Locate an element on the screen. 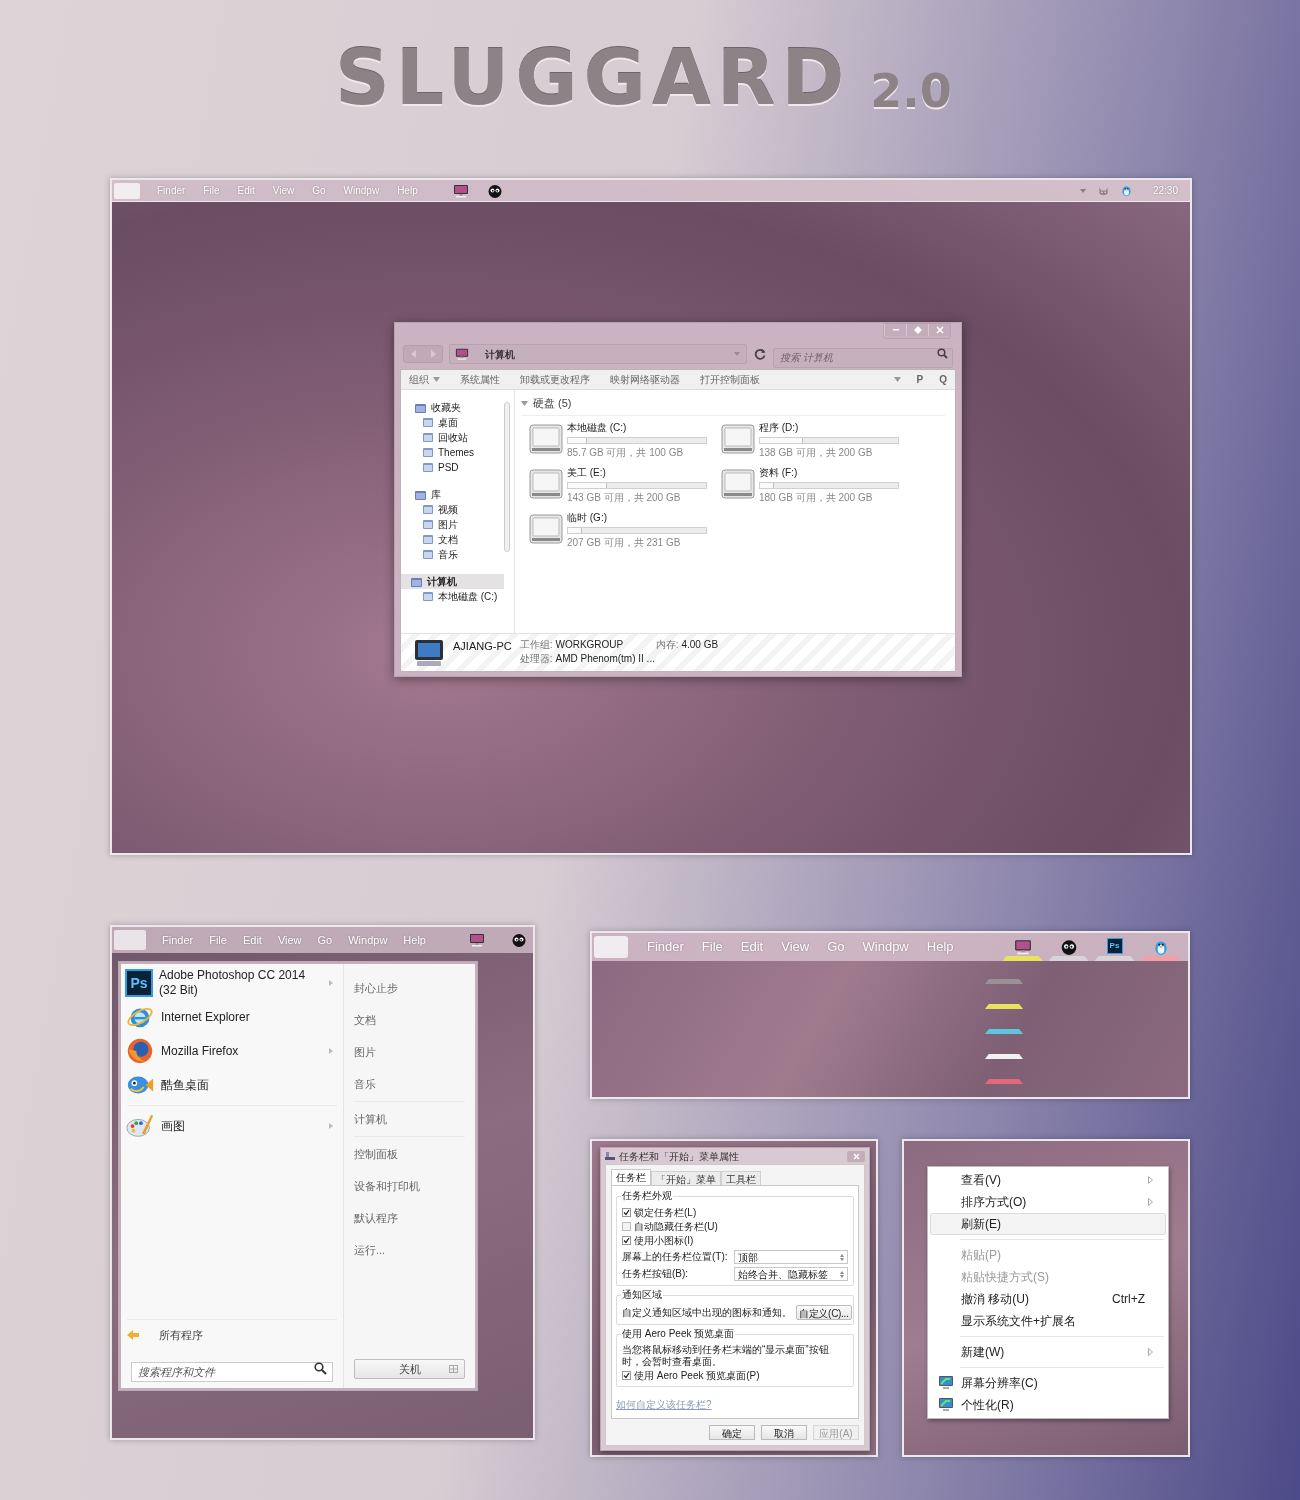  toolbar-button: 组织 is located at coordinates (424, 379).